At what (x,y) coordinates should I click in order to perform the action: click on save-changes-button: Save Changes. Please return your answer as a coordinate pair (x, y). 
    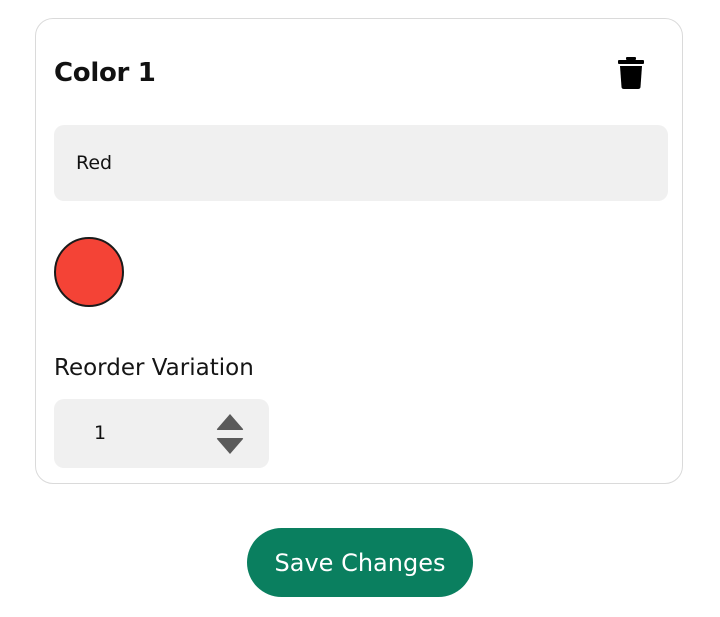
    Looking at the image, I should click on (360, 562).